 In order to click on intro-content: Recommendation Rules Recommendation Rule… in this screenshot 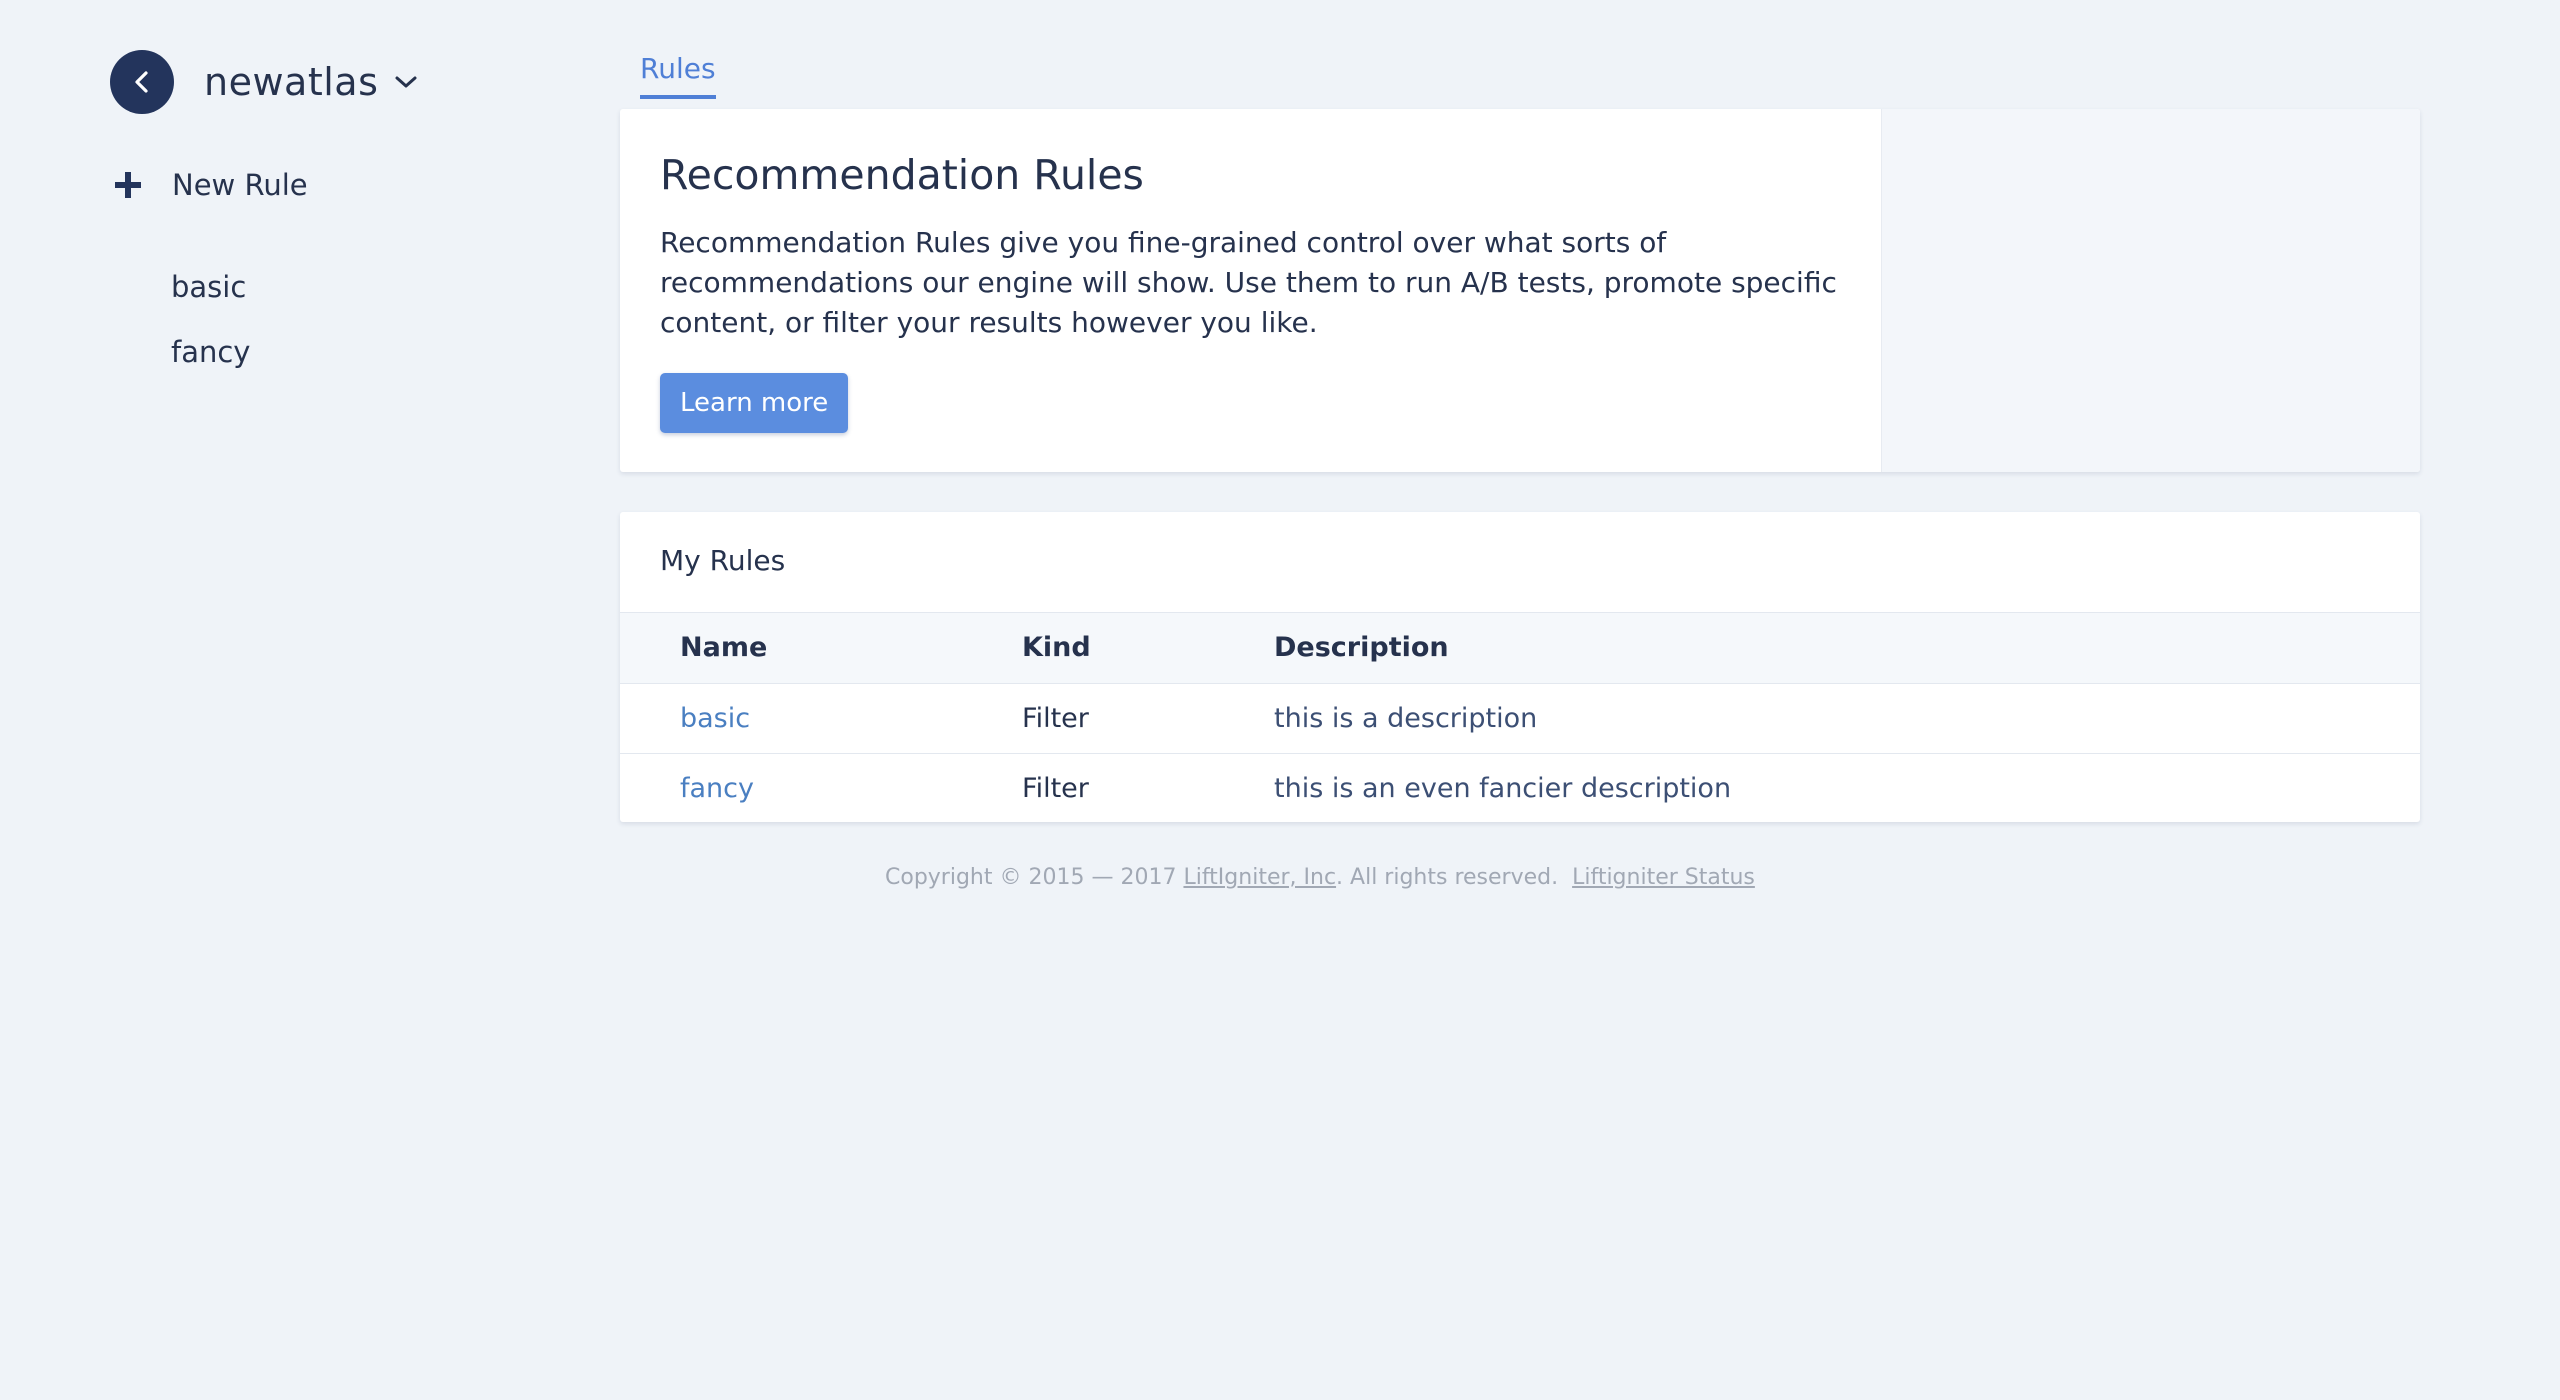, I will do `click(1250, 290)`.